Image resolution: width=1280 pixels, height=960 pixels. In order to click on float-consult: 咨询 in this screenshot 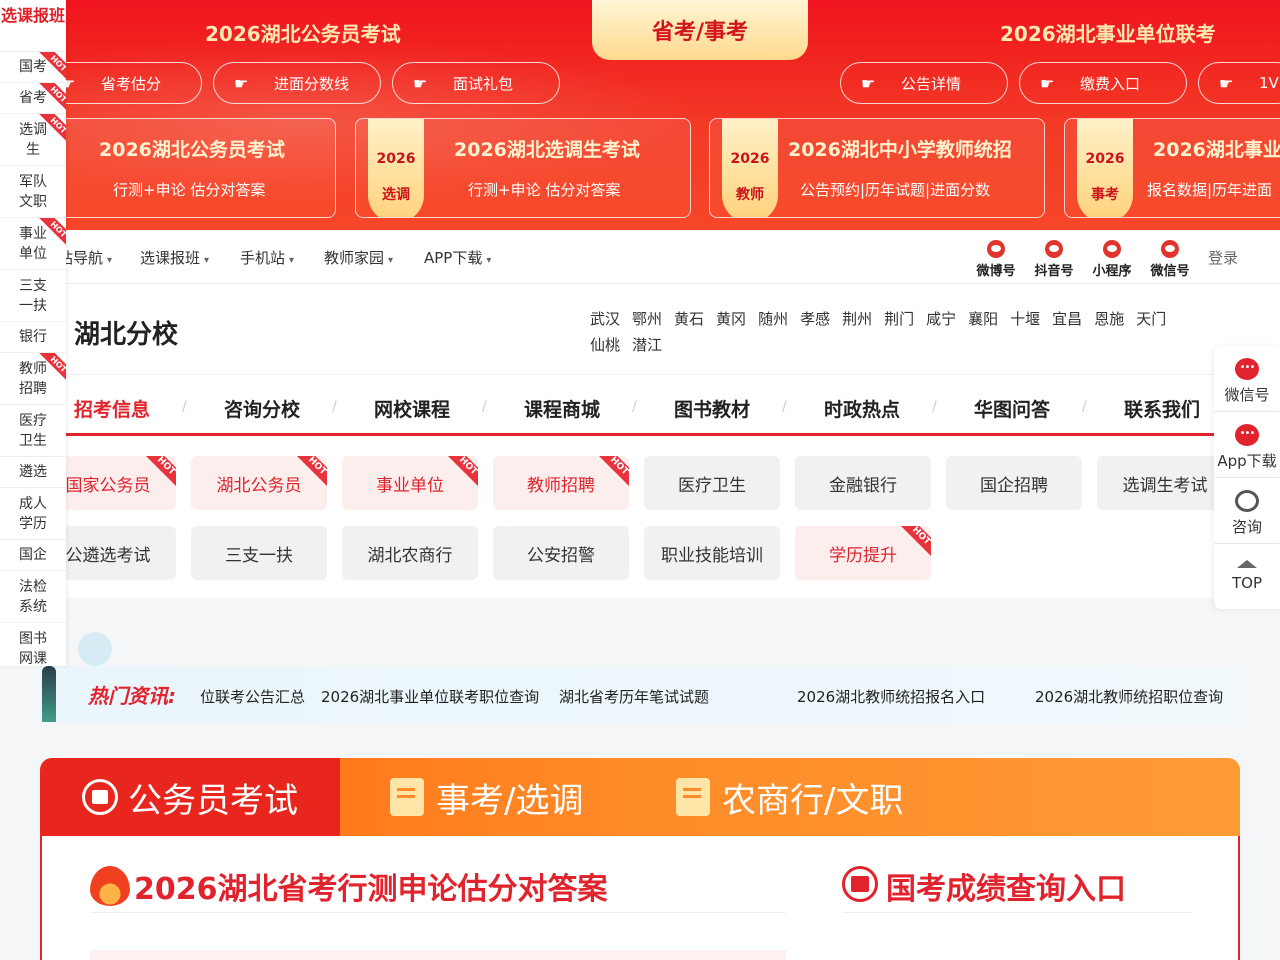, I will do `click(1247, 511)`.